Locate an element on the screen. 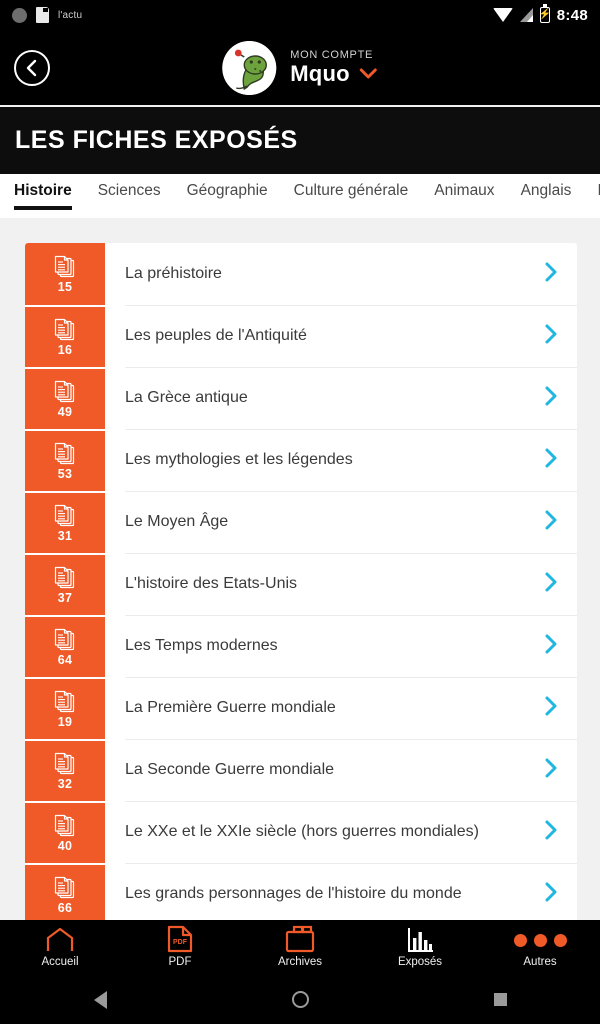 This screenshot has width=600, height=1024. more-dots-icon is located at coordinates (540, 940).